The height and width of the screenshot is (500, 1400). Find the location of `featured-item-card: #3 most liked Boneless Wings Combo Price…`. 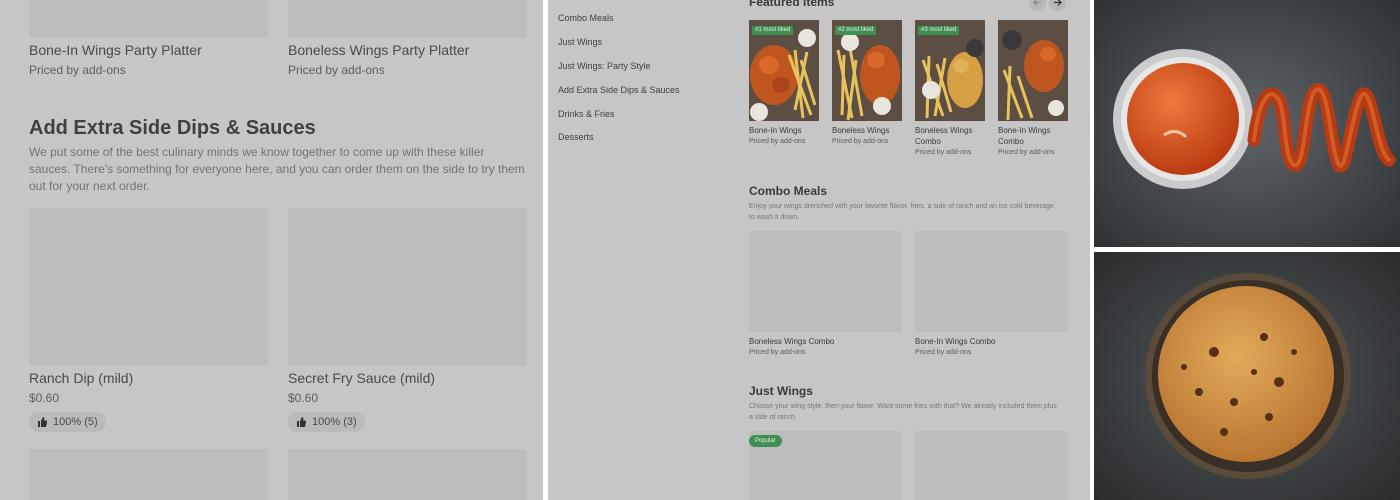

featured-item-card: #3 most liked Boneless Wings Combo Price… is located at coordinates (950, 89).